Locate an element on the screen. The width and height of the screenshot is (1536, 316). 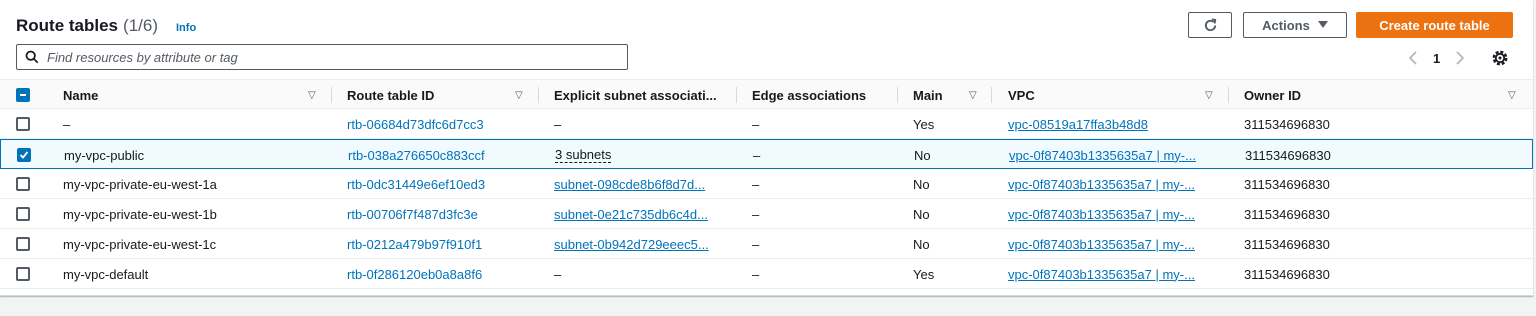
selection-count: (1/6) is located at coordinates (140, 25).